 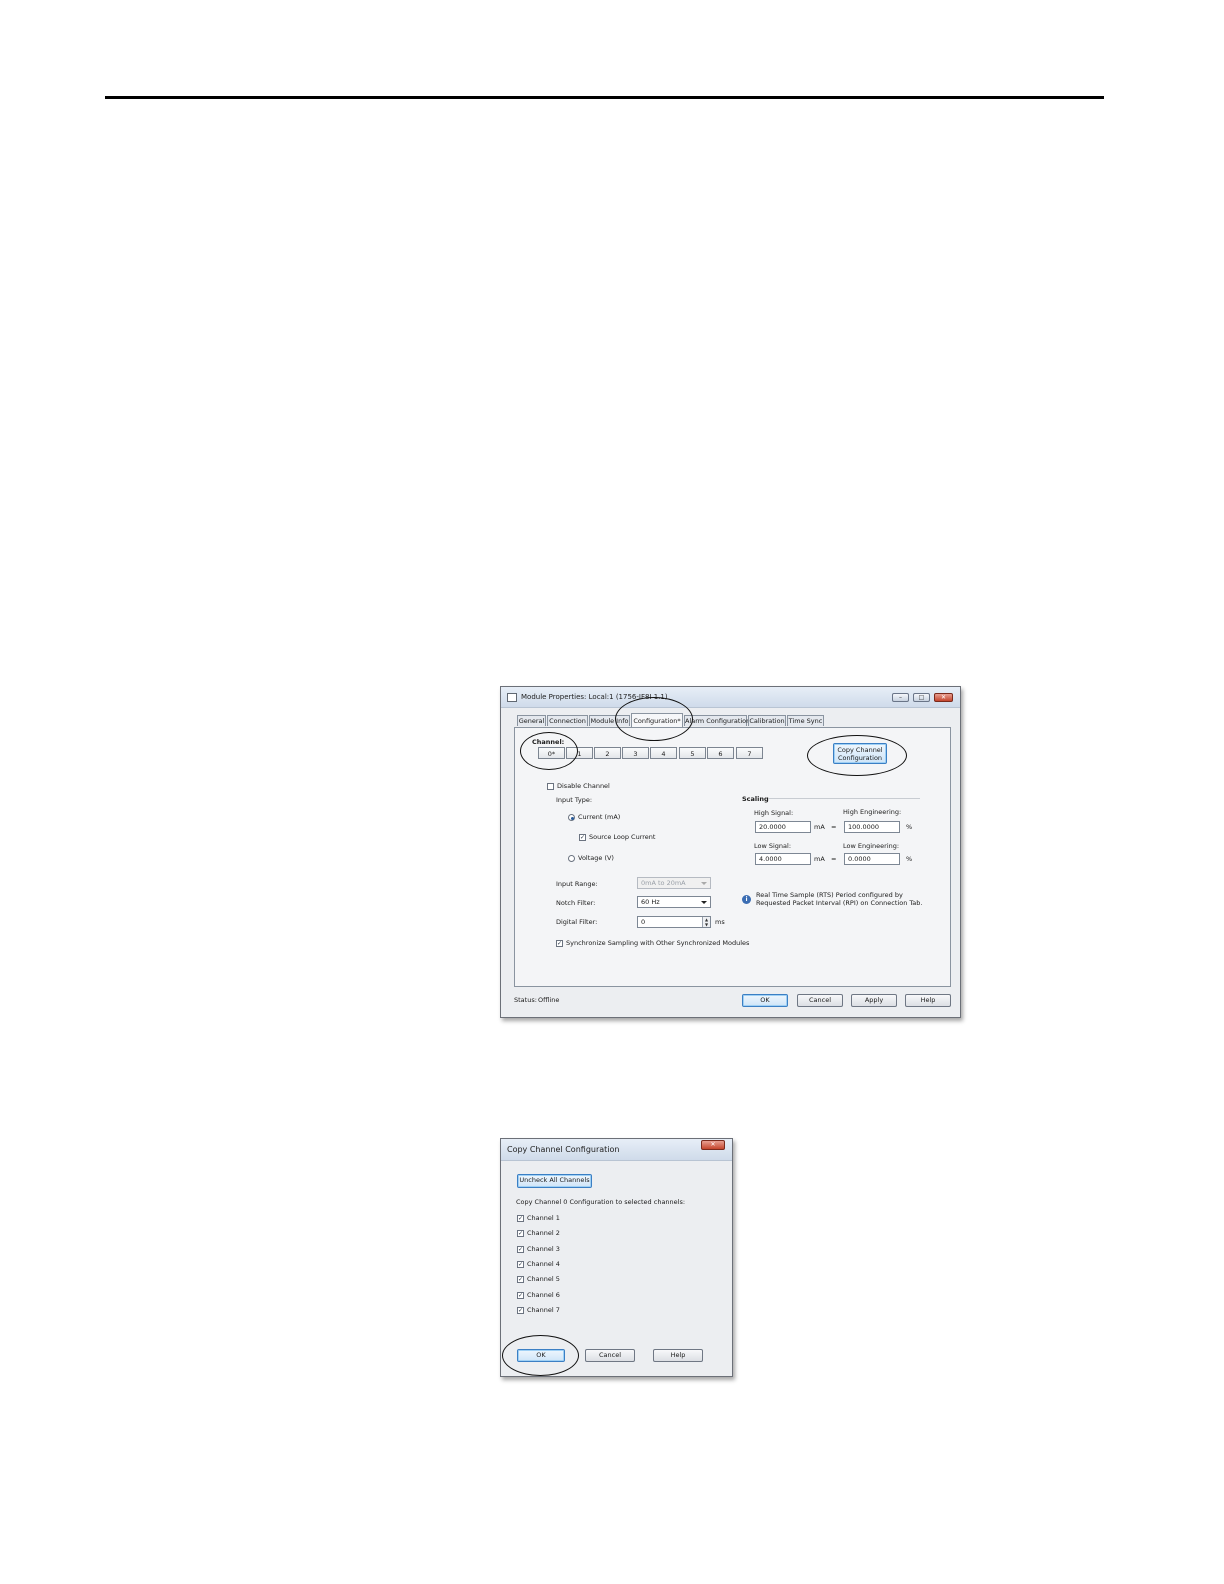 What do you see at coordinates (577, 884) in the screenshot?
I see `input-range-label: Input Range:` at bounding box center [577, 884].